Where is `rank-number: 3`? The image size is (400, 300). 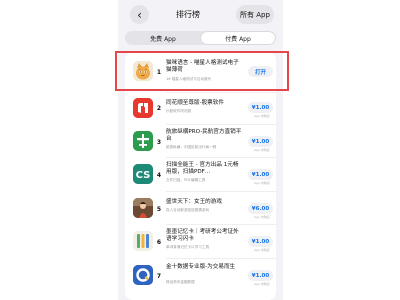 rank-number: 3 is located at coordinates (159, 142).